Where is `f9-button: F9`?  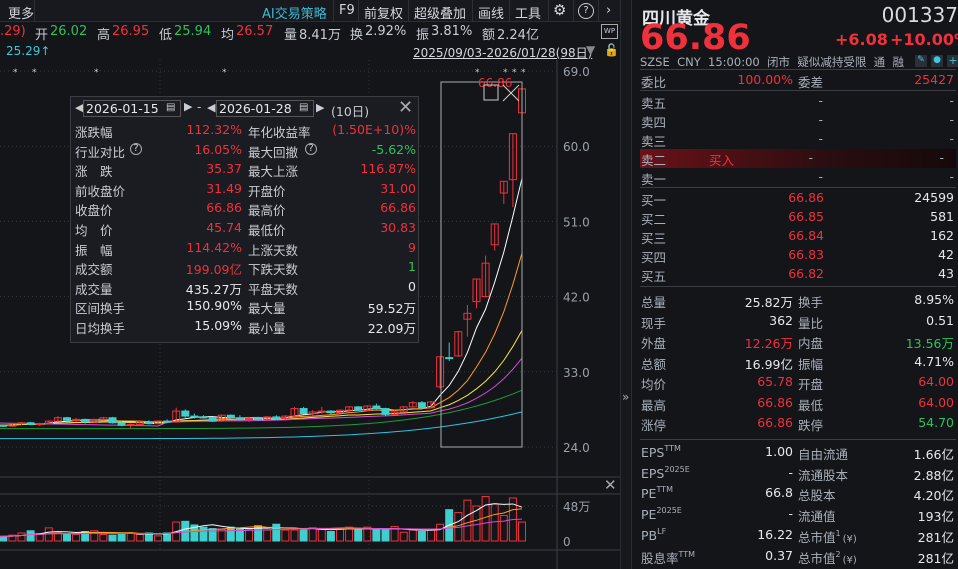 f9-button: F9 is located at coordinates (347, 10).